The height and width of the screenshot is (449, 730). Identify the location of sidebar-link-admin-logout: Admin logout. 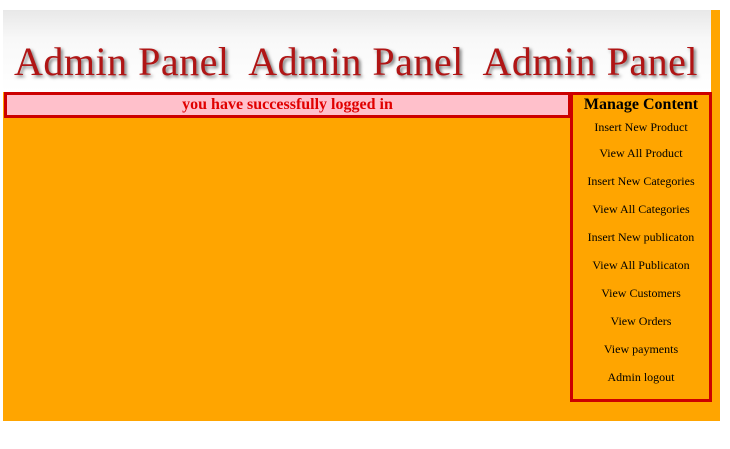
(641, 377).